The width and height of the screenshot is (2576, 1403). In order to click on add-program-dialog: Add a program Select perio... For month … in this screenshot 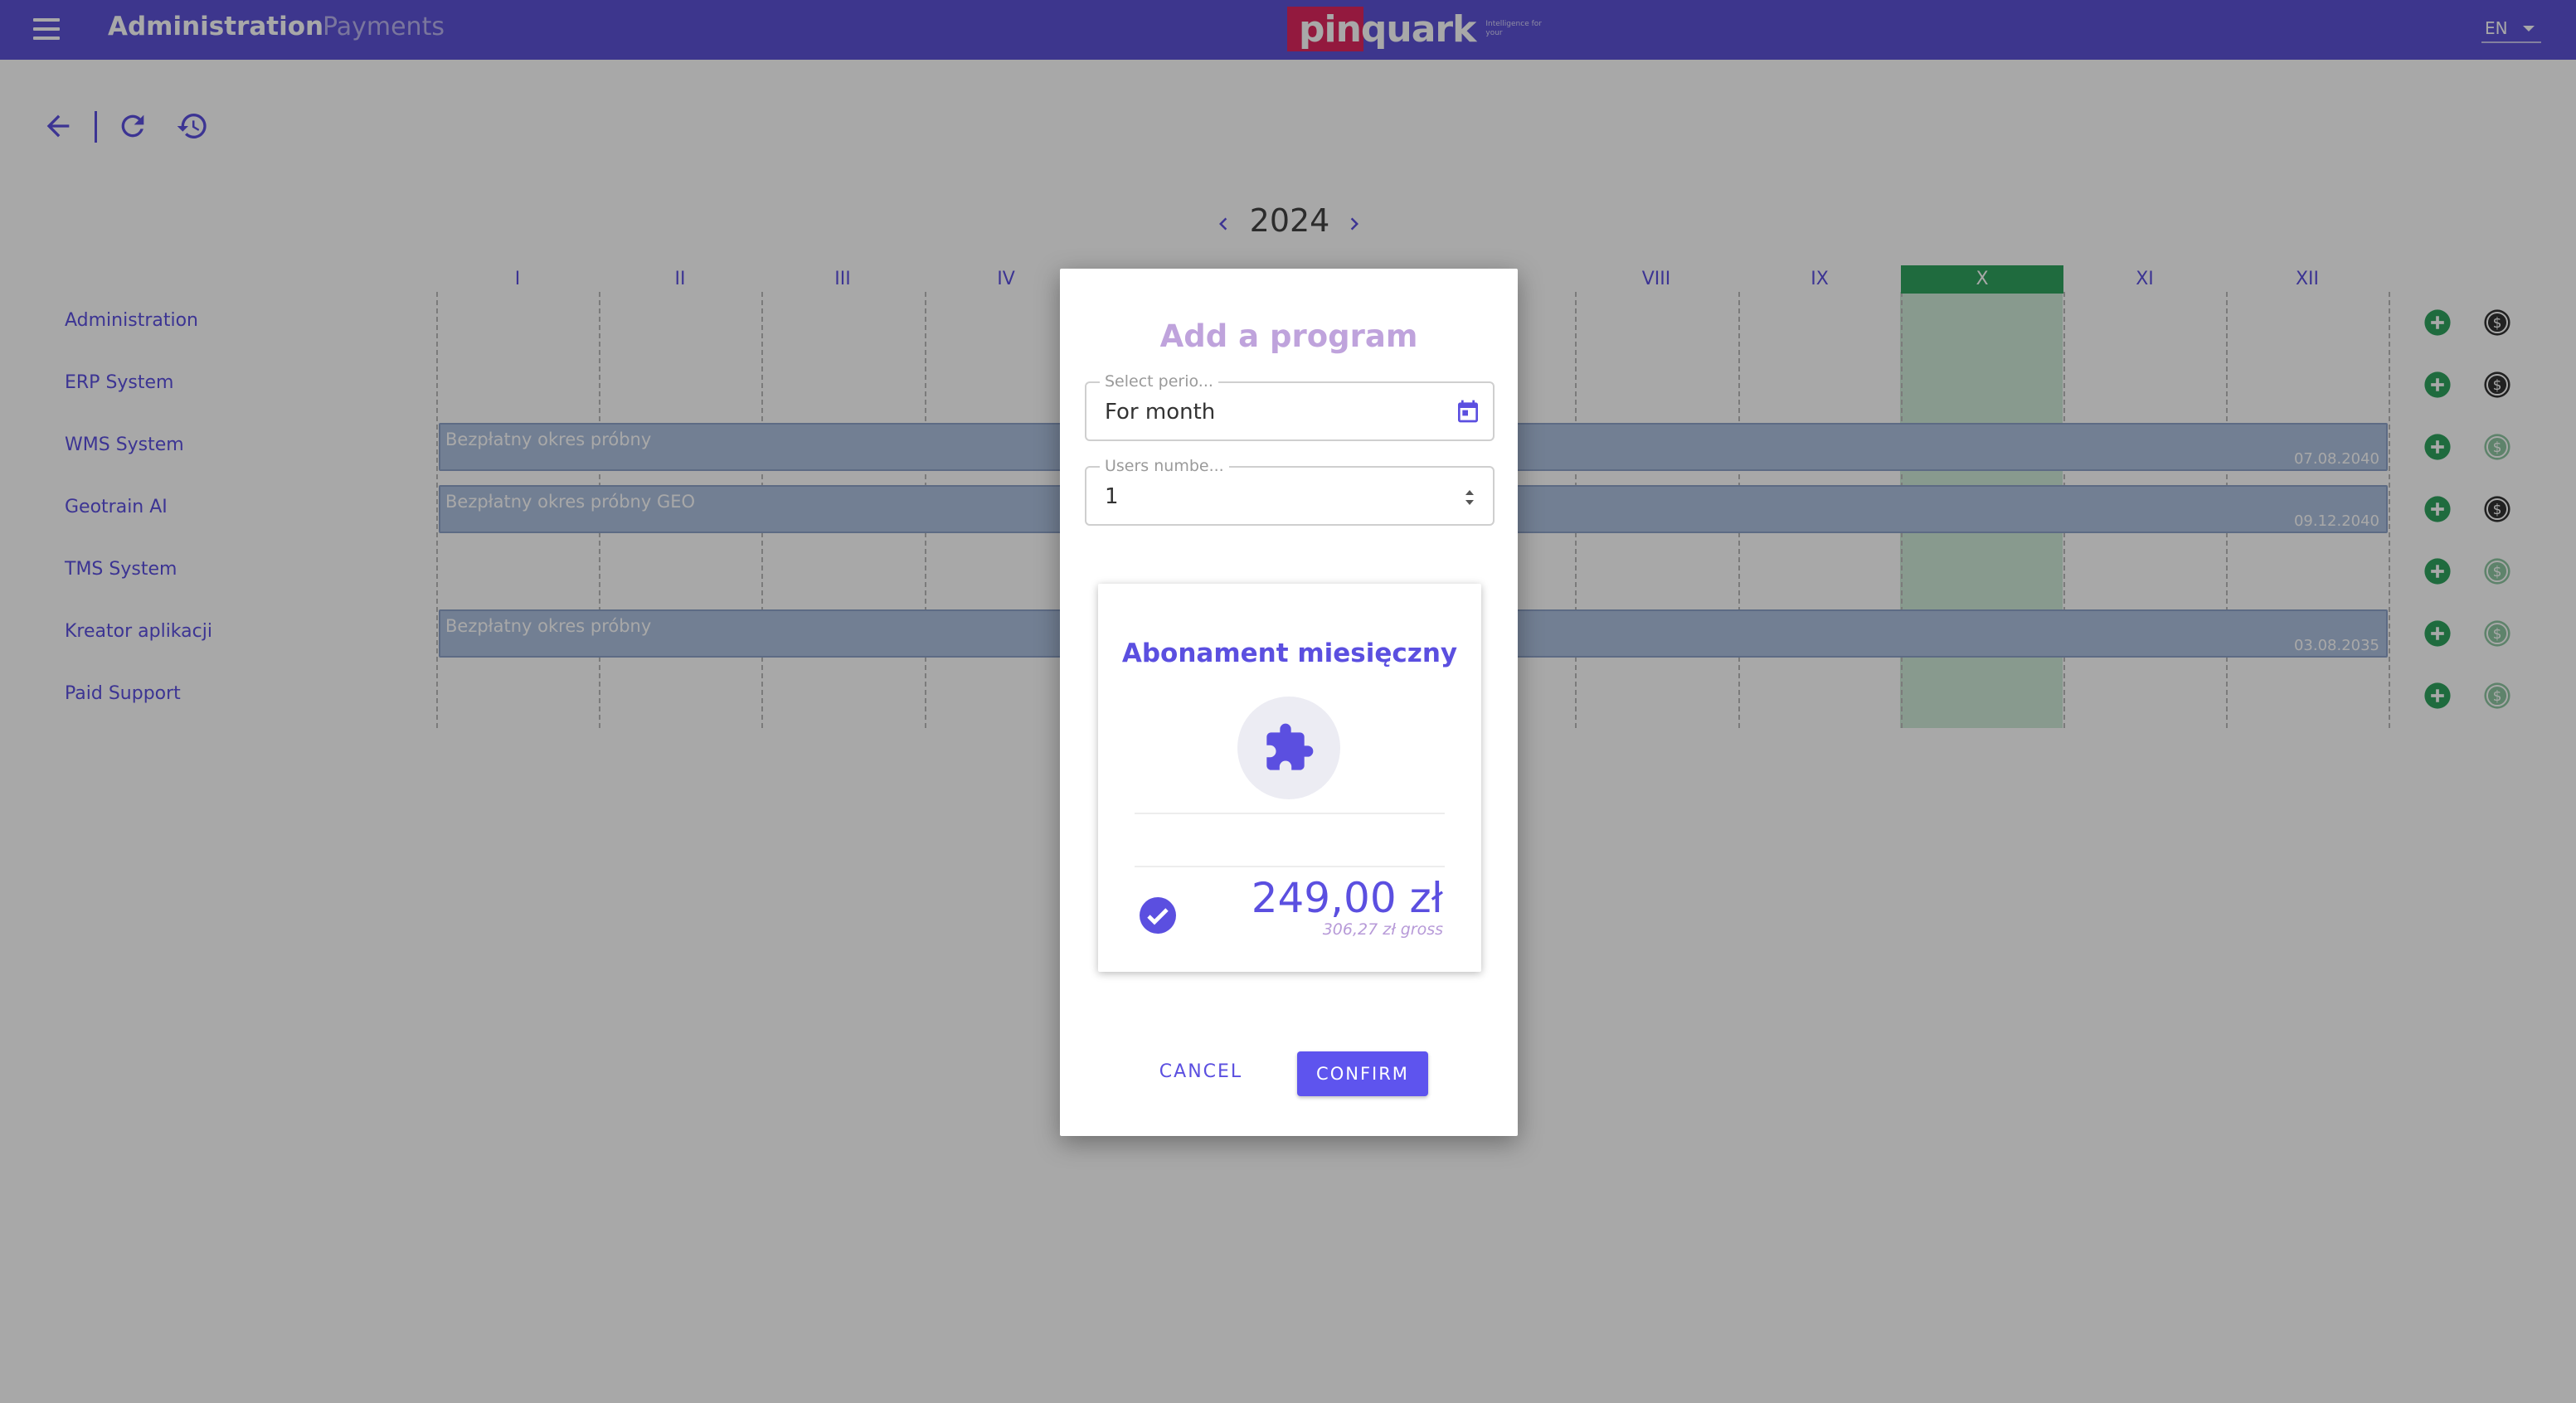, I will do `click(1289, 702)`.